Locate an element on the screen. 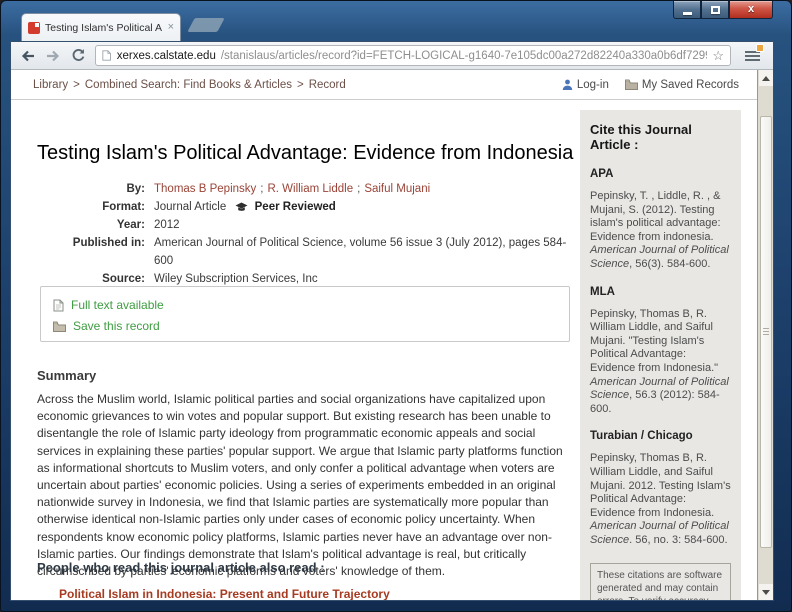 The image size is (792, 612). author-link: Saiful Mujani is located at coordinates (397, 189).